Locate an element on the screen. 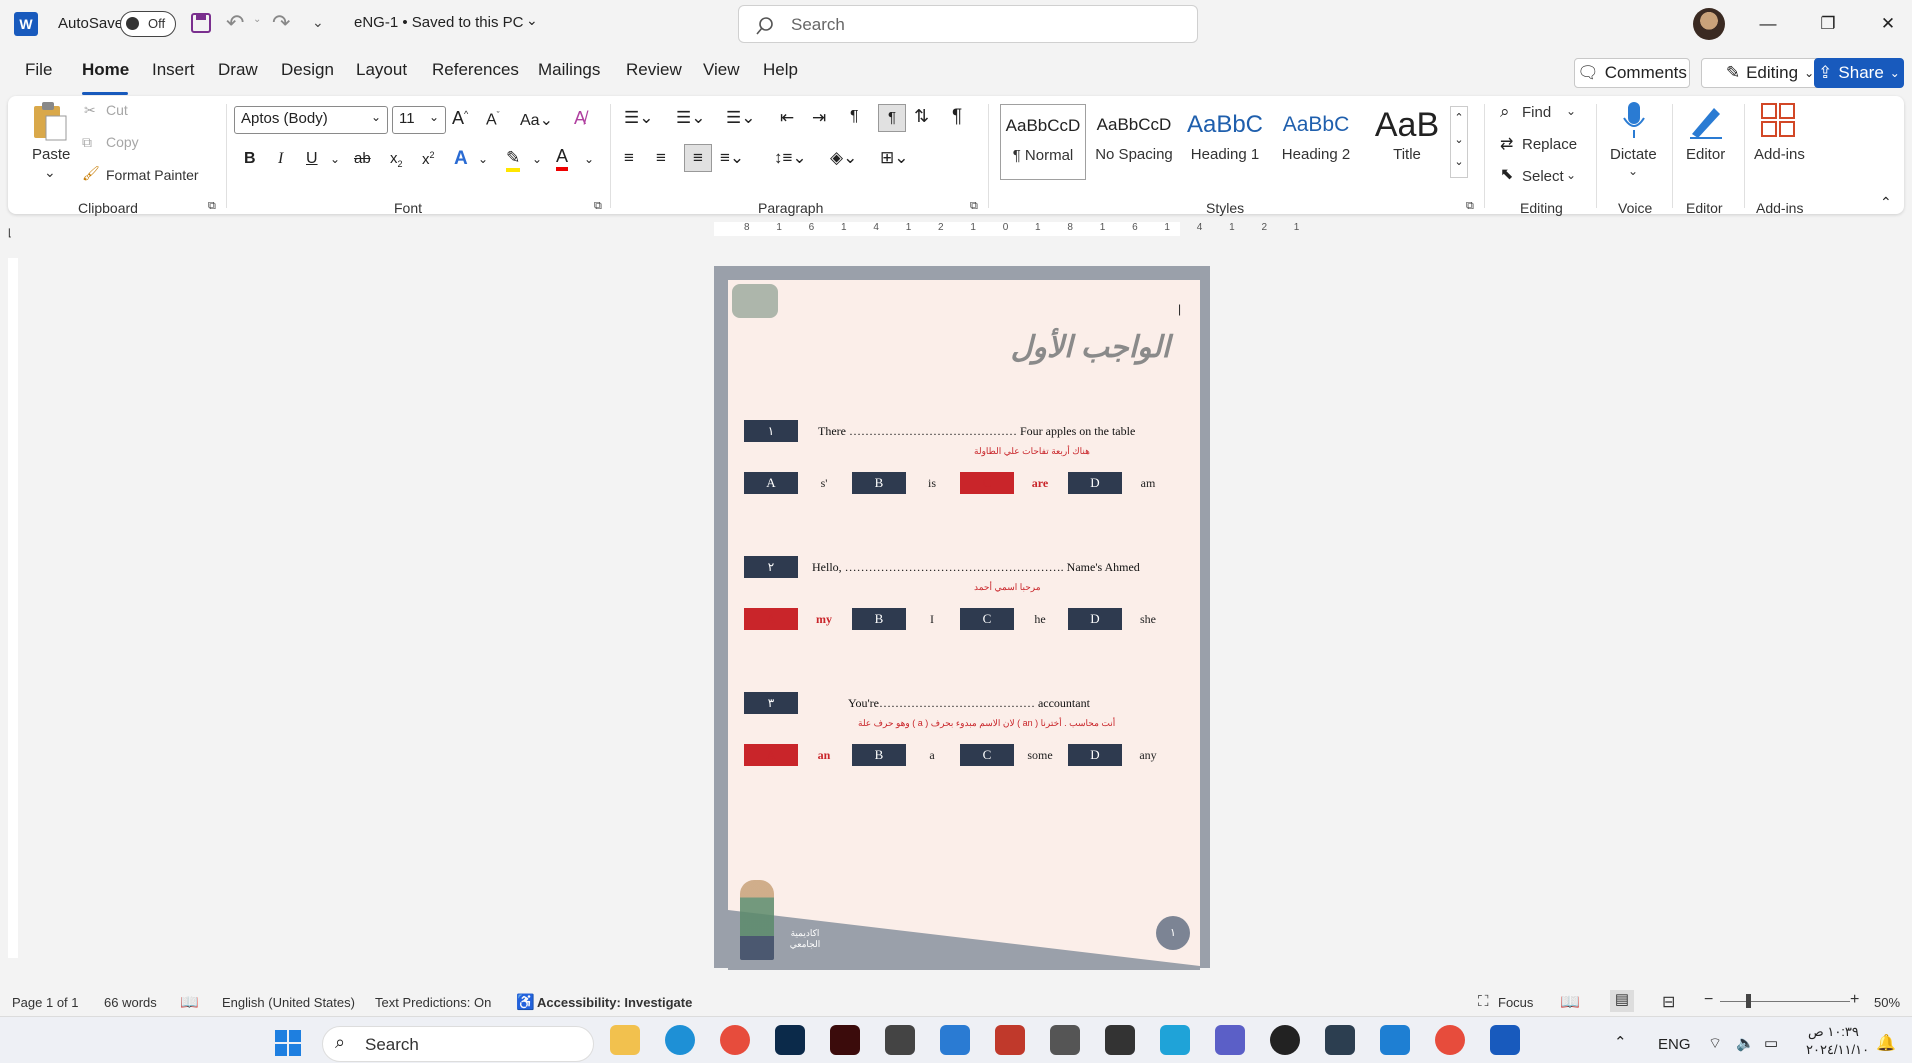  clock-time: ١٠:٣٩ ص is located at coordinates (1833, 1032).